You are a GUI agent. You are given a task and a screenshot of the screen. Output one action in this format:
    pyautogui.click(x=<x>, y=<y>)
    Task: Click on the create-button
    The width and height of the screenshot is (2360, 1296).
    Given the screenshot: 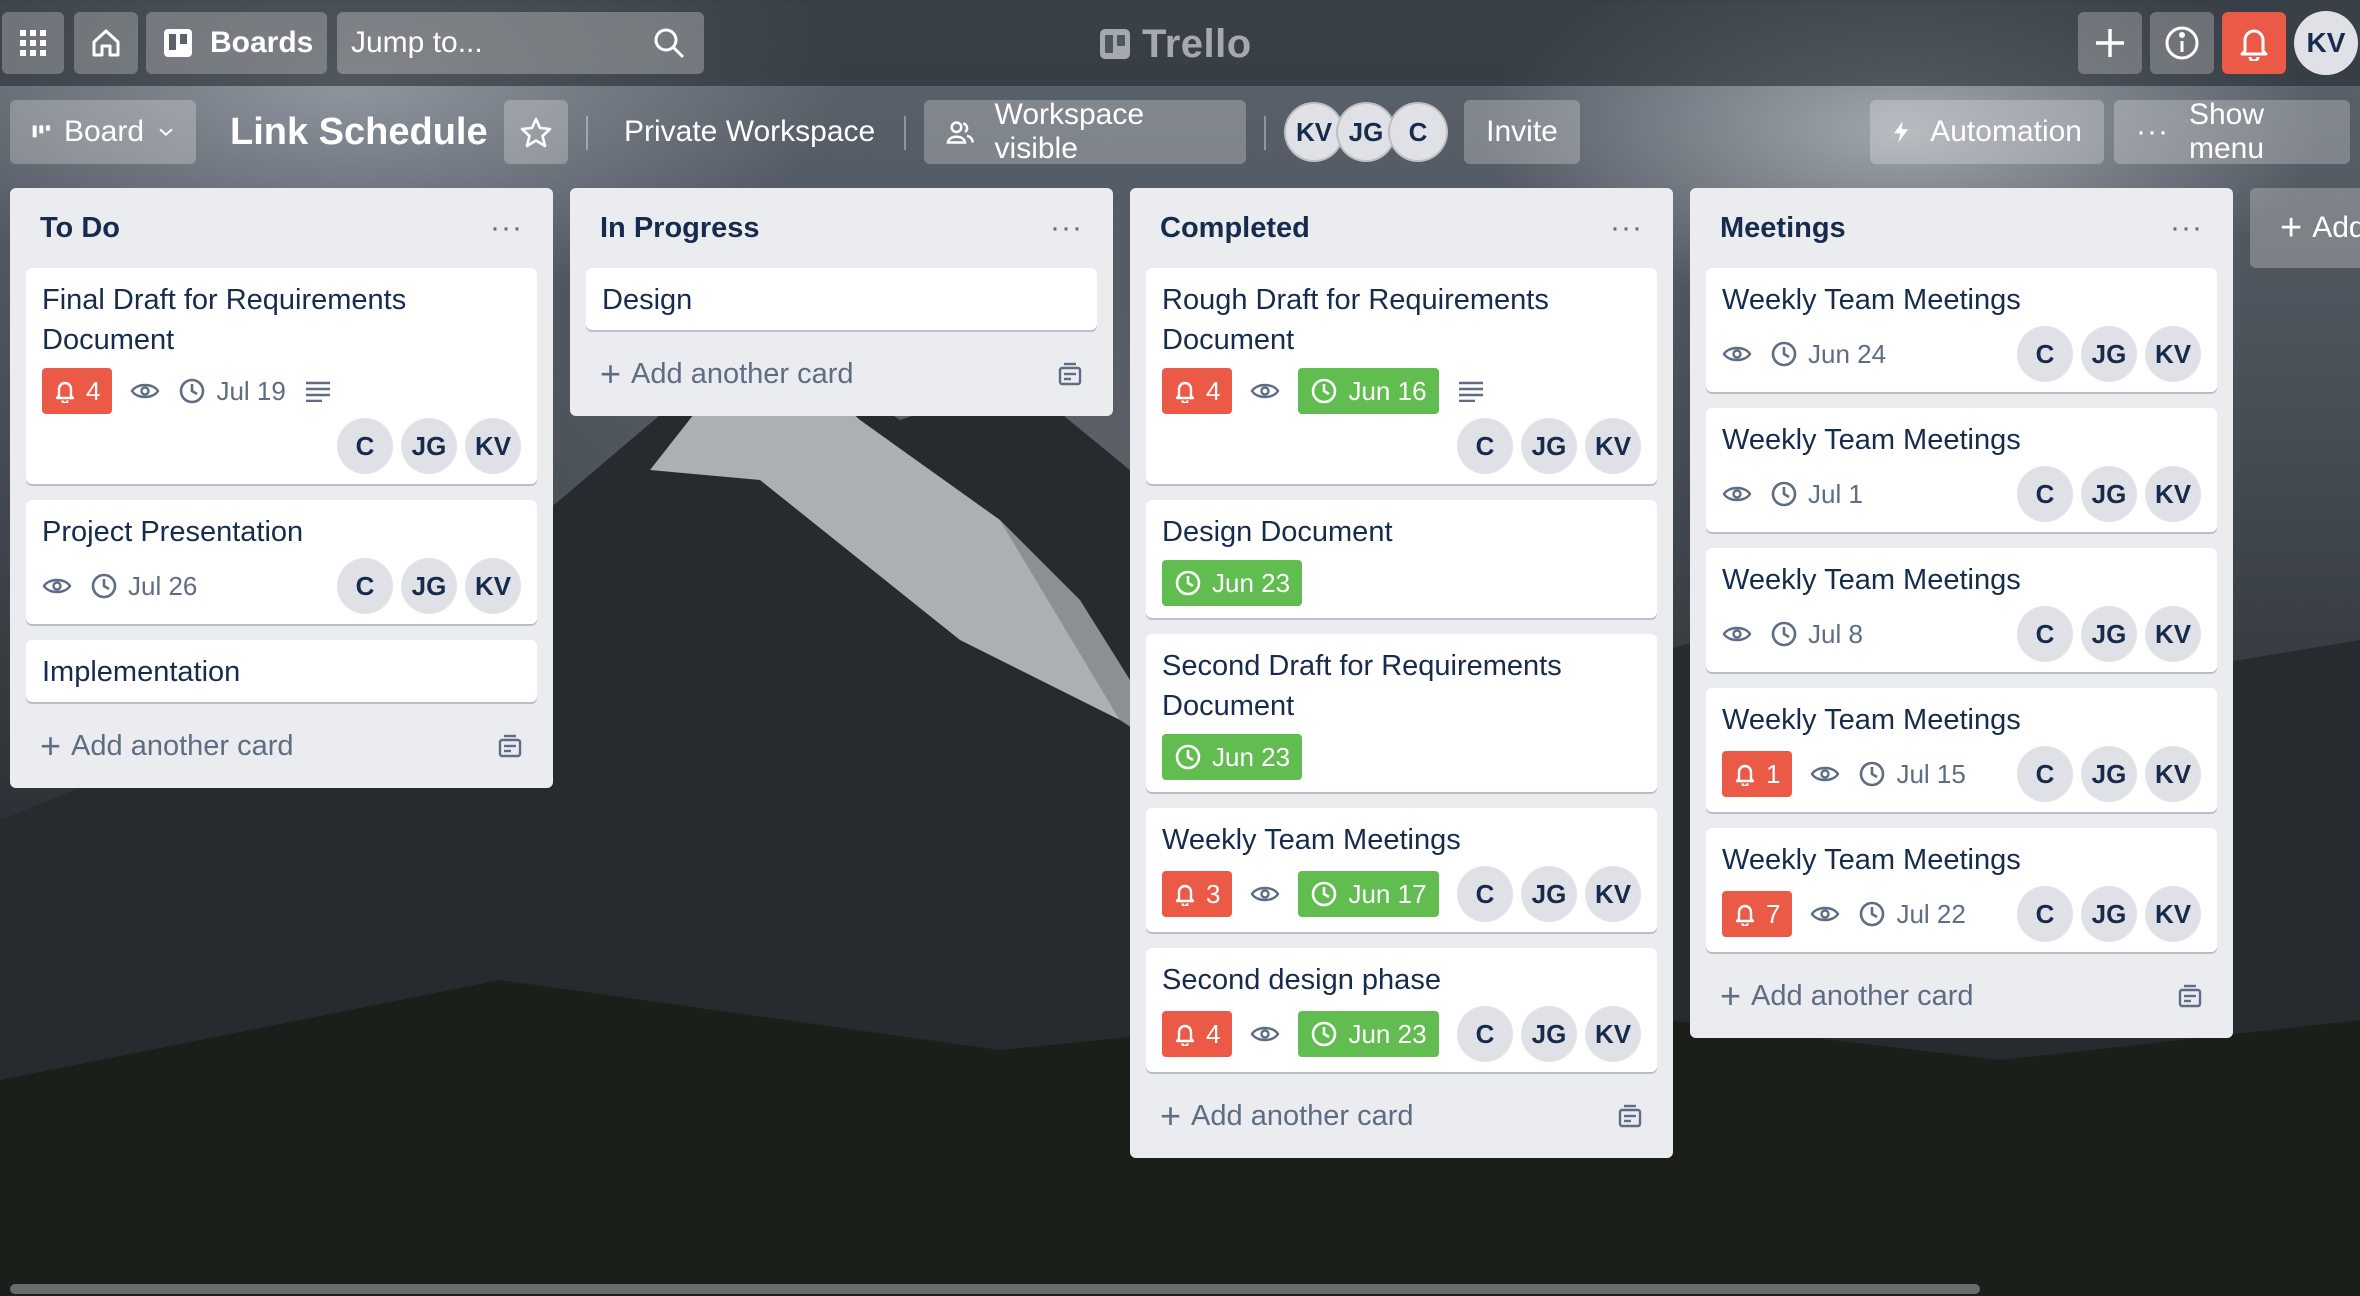 What is the action you would take?
    pyautogui.click(x=2110, y=43)
    